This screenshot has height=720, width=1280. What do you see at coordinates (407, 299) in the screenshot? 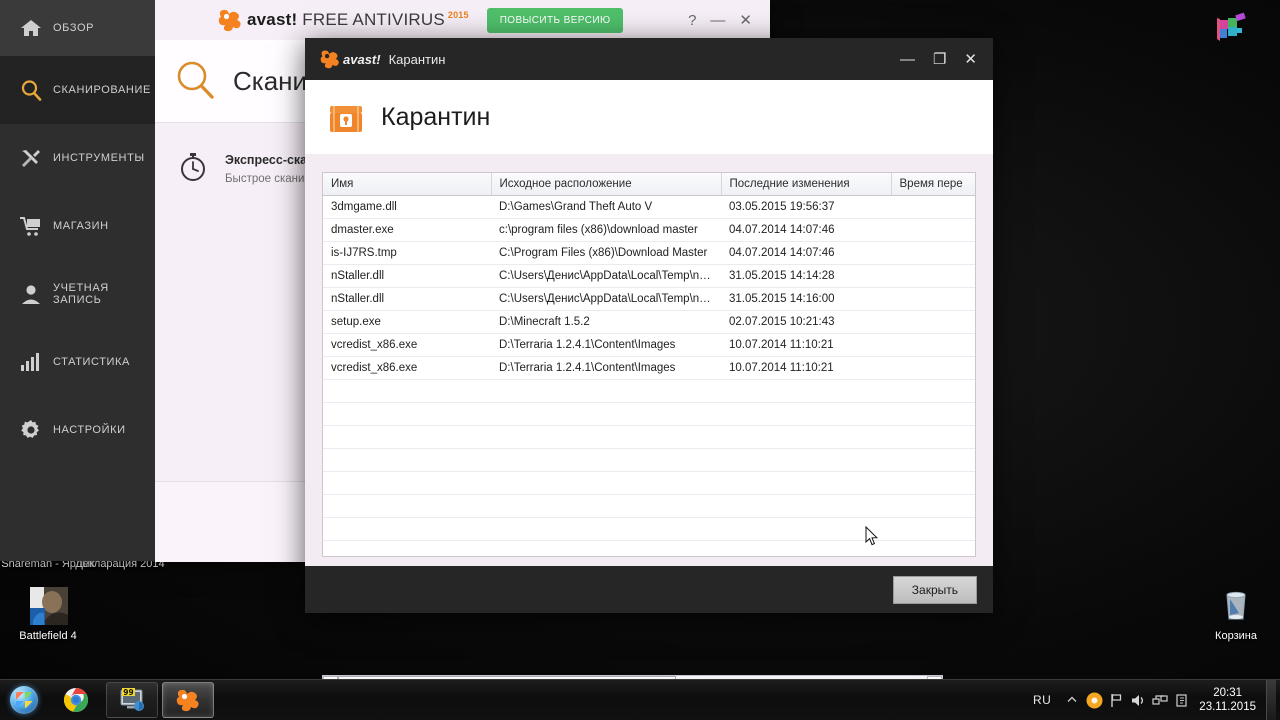
I see `cell-name: nStaller.dll` at bounding box center [407, 299].